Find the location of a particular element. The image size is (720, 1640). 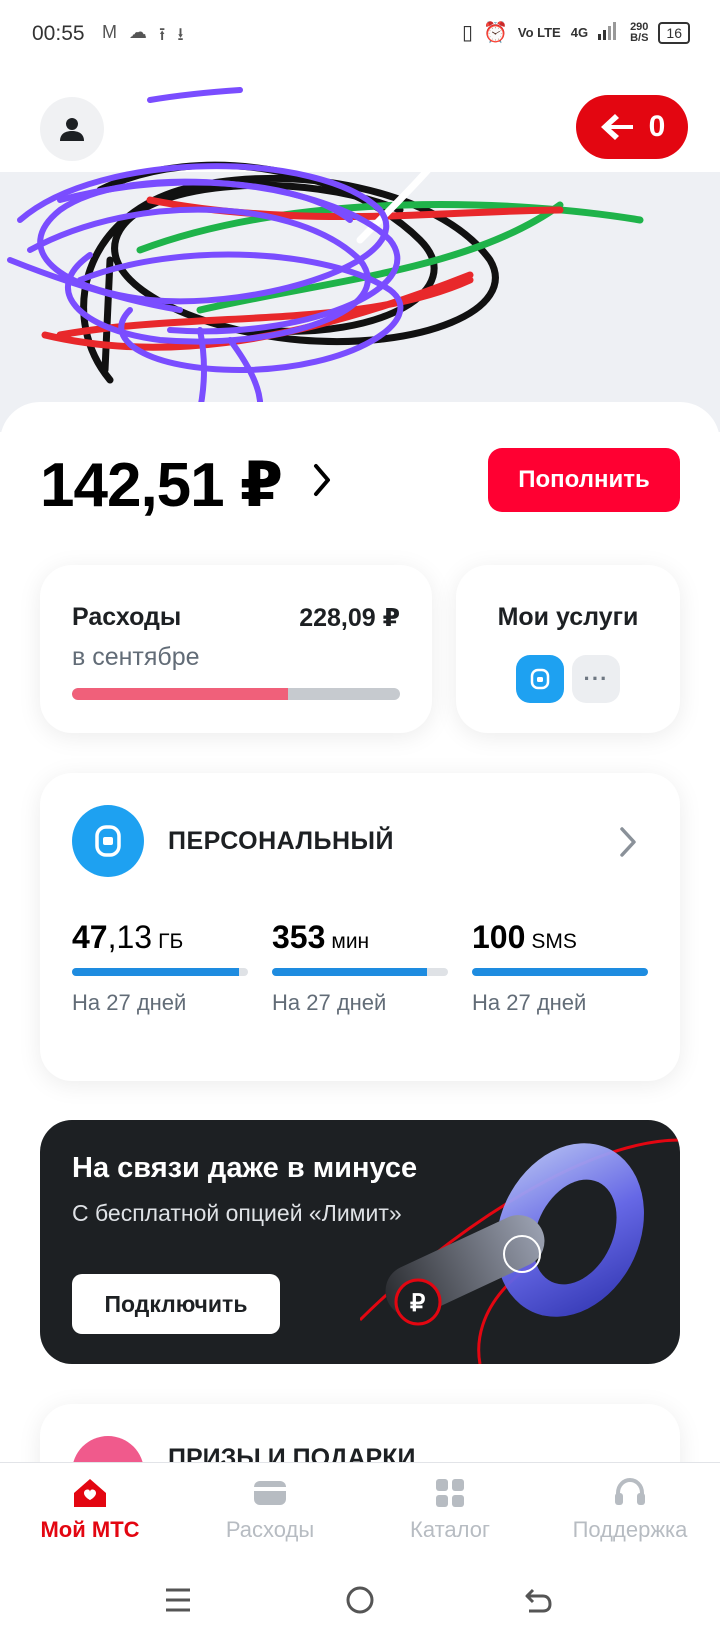

gmail-icon: M is located at coordinates (109, 32).